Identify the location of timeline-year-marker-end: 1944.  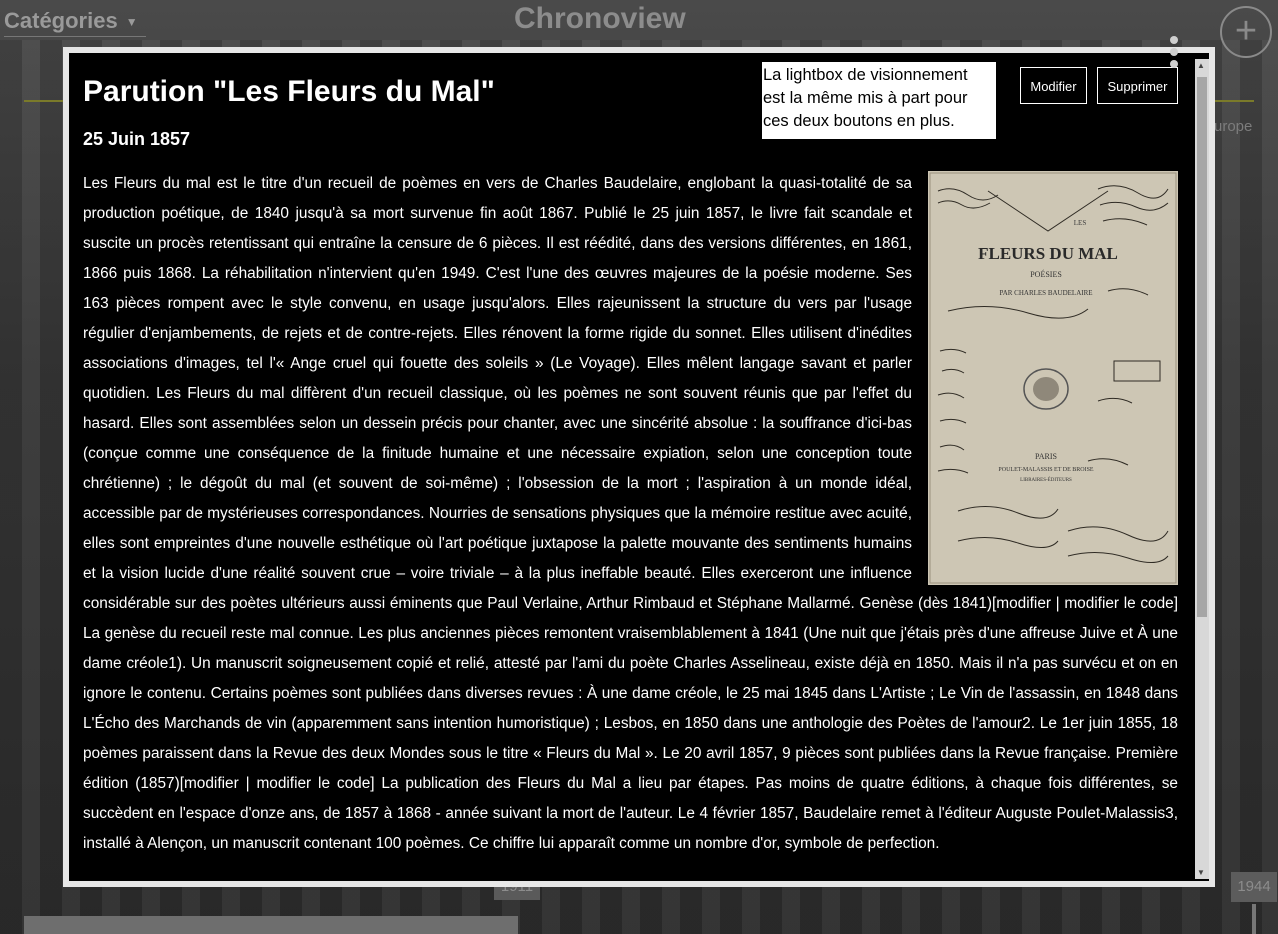
(1254, 887).